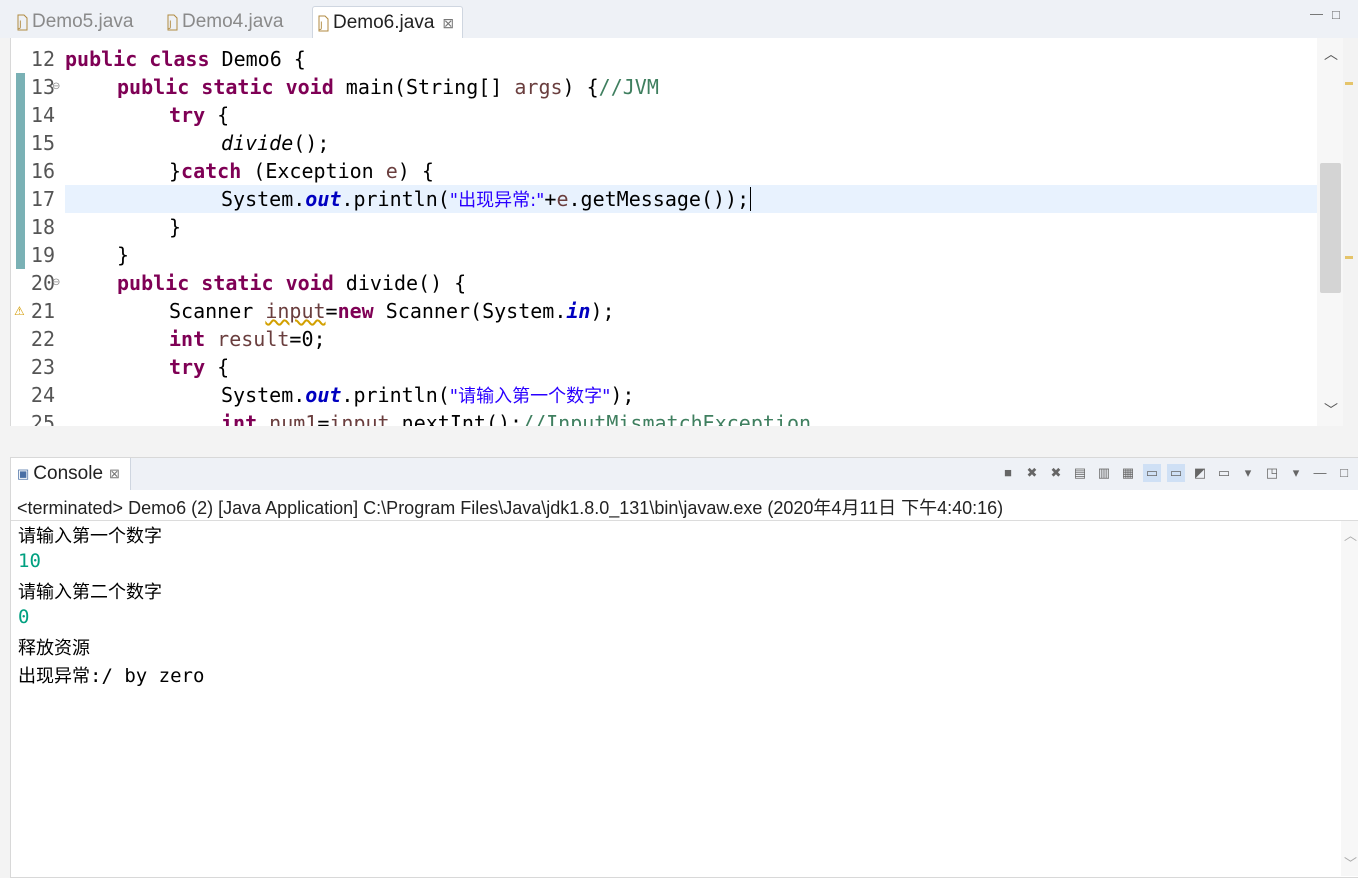  What do you see at coordinates (42, 143) in the screenshot?
I see `line-number: 15` at bounding box center [42, 143].